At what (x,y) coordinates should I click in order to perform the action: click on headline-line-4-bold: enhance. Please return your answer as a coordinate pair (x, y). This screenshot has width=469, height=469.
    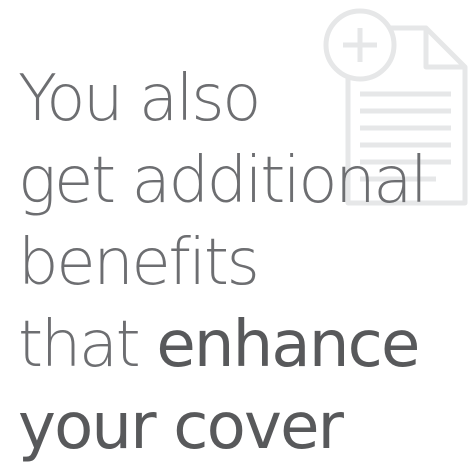
    Looking at the image, I should click on (288, 345).